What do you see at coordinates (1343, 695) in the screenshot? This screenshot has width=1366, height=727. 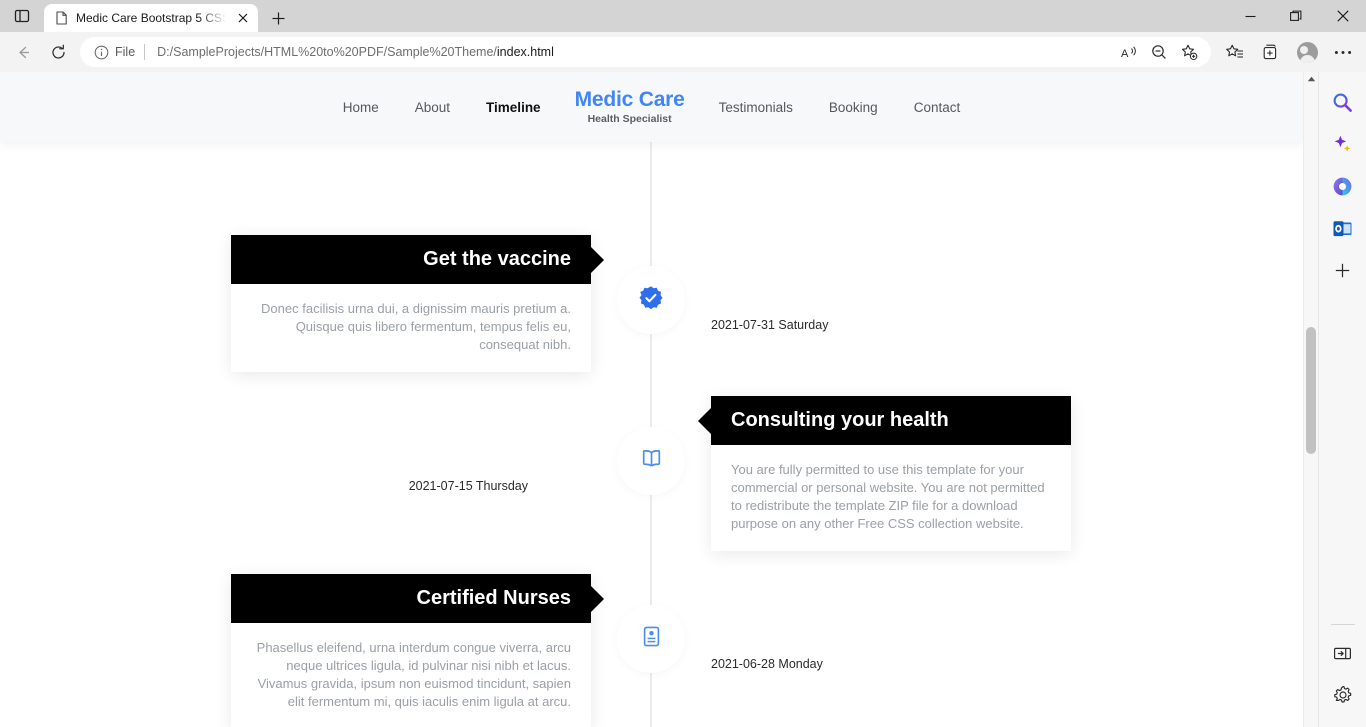 I see `settings-gear-icon` at bounding box center [1343, 695].